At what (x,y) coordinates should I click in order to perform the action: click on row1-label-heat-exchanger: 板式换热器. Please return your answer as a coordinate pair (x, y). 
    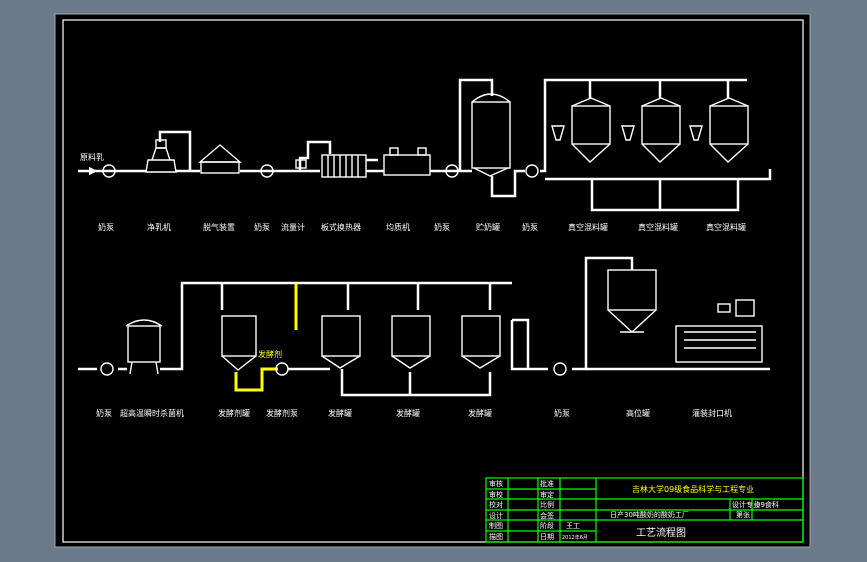
    Looking at the image, I should click on (341, 227).